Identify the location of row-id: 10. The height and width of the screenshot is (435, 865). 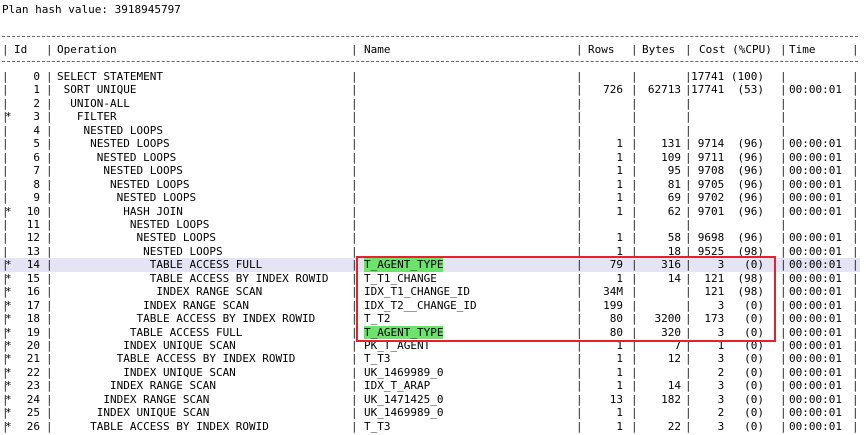
(33, 211).